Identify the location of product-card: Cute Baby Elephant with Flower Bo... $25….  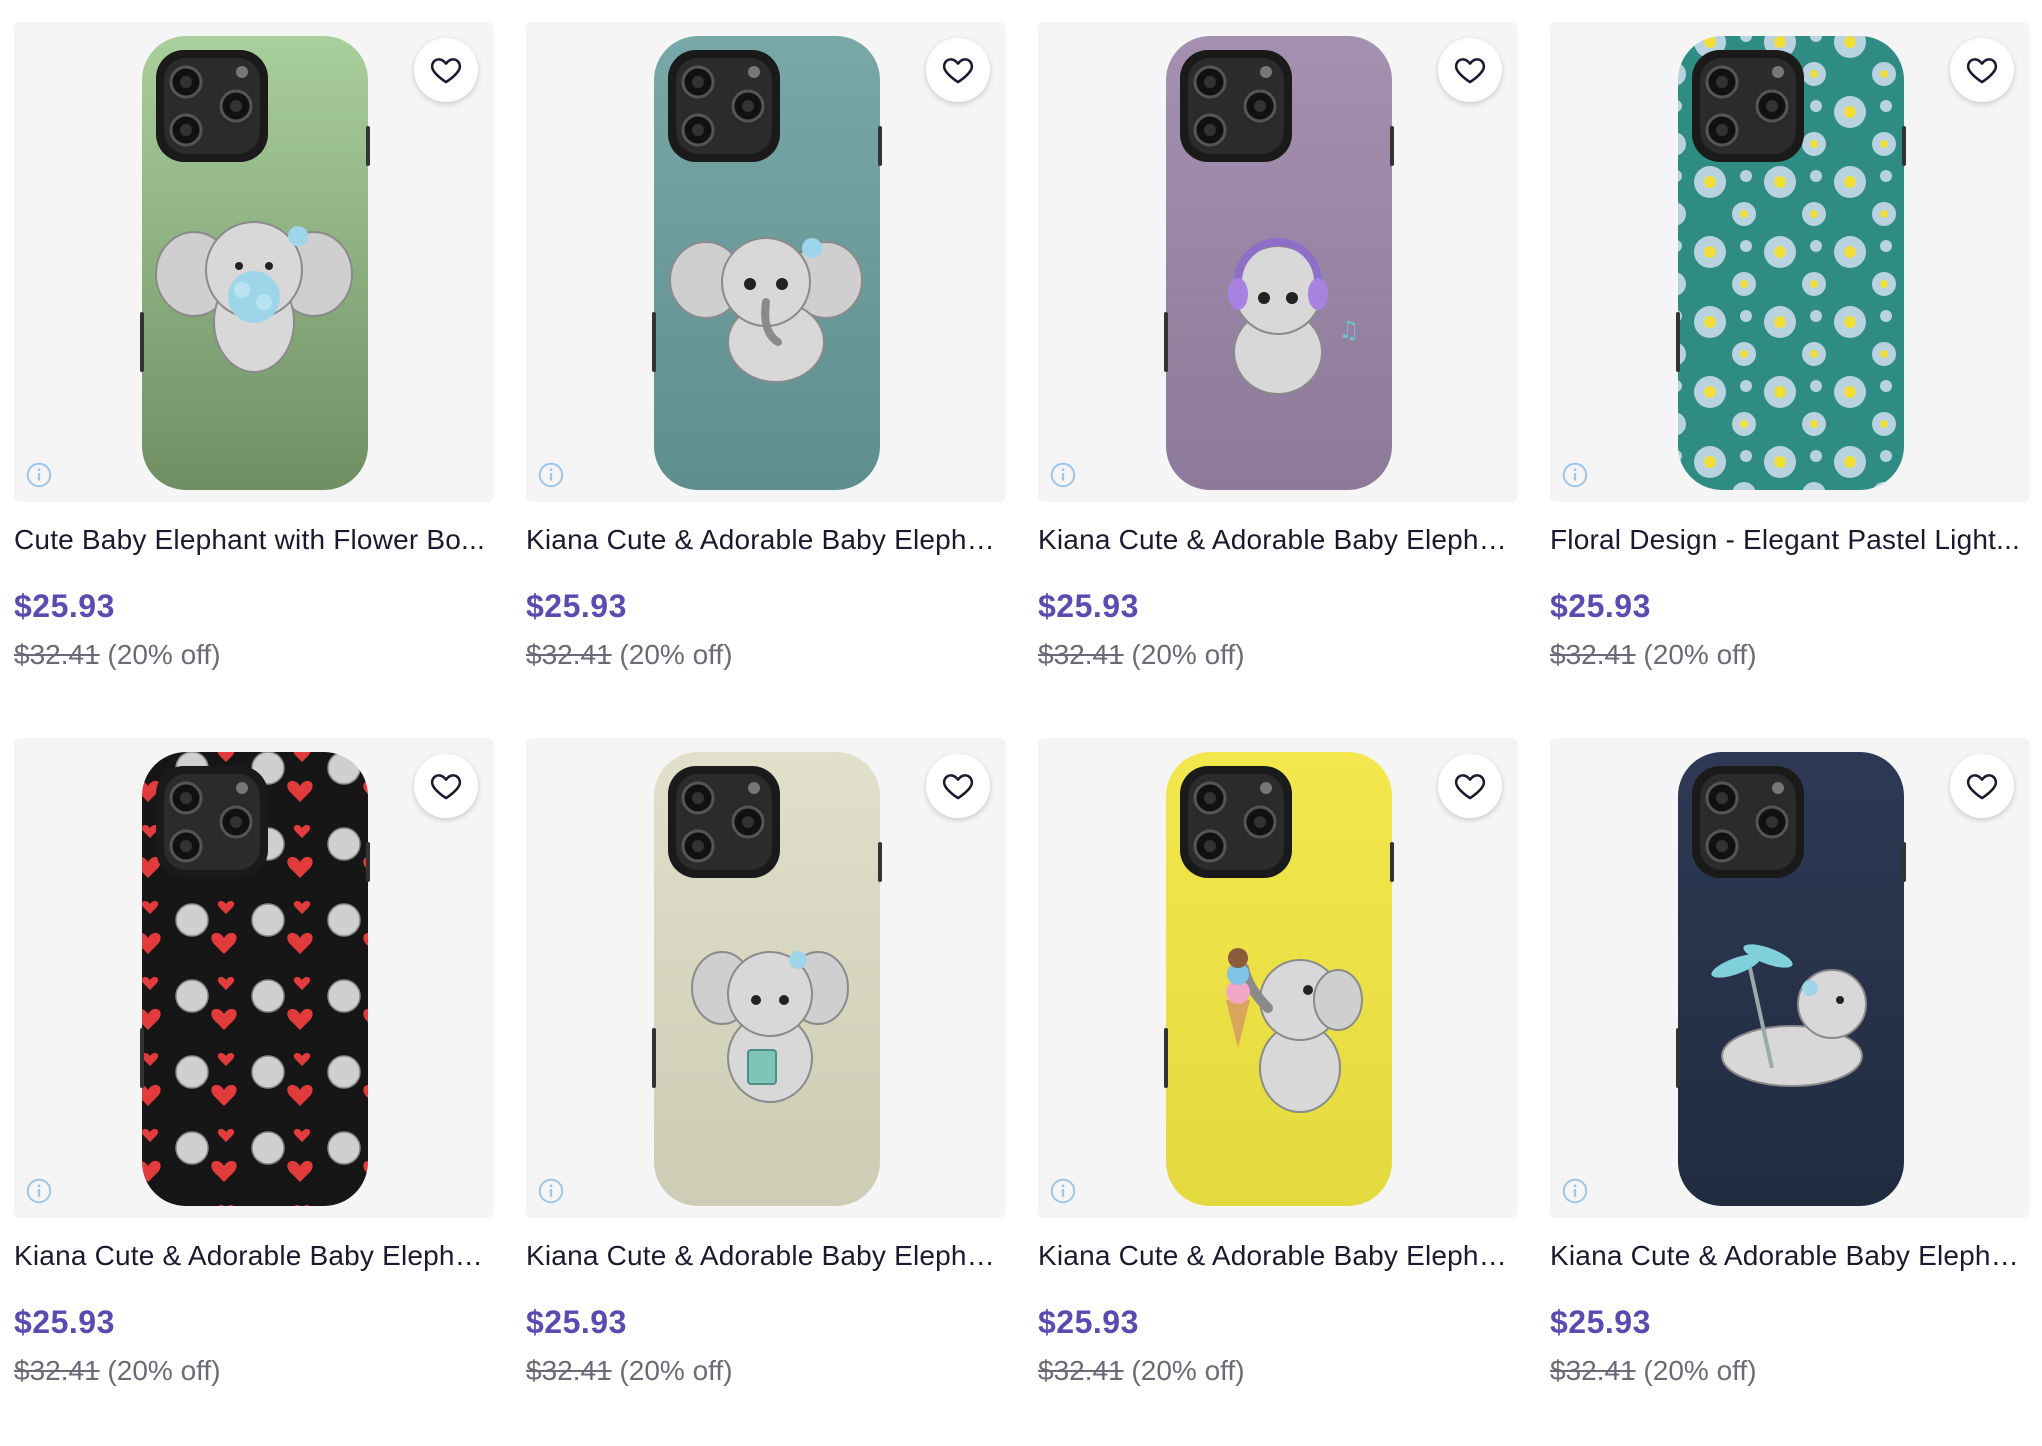
(254, 360).